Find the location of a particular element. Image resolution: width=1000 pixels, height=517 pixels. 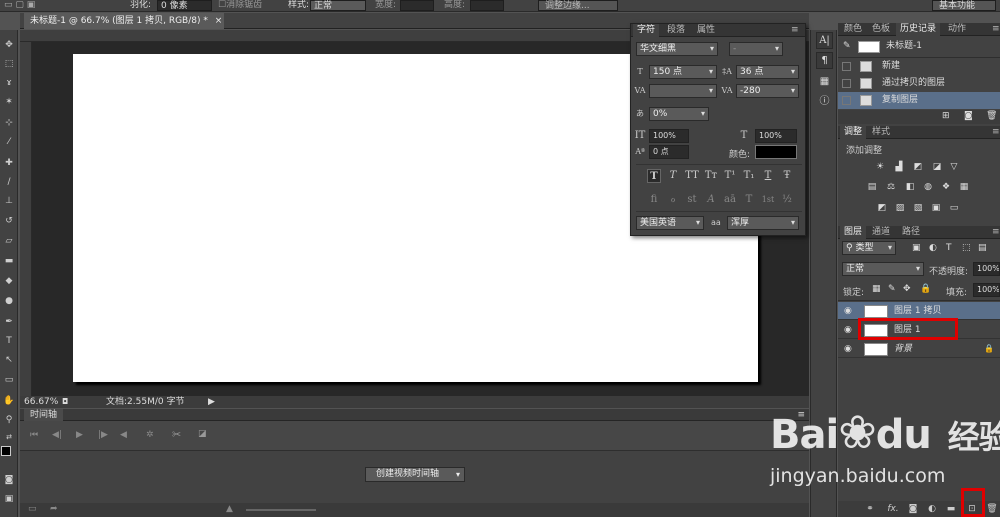

text-color-swatch is located at coordinates (776, 152).